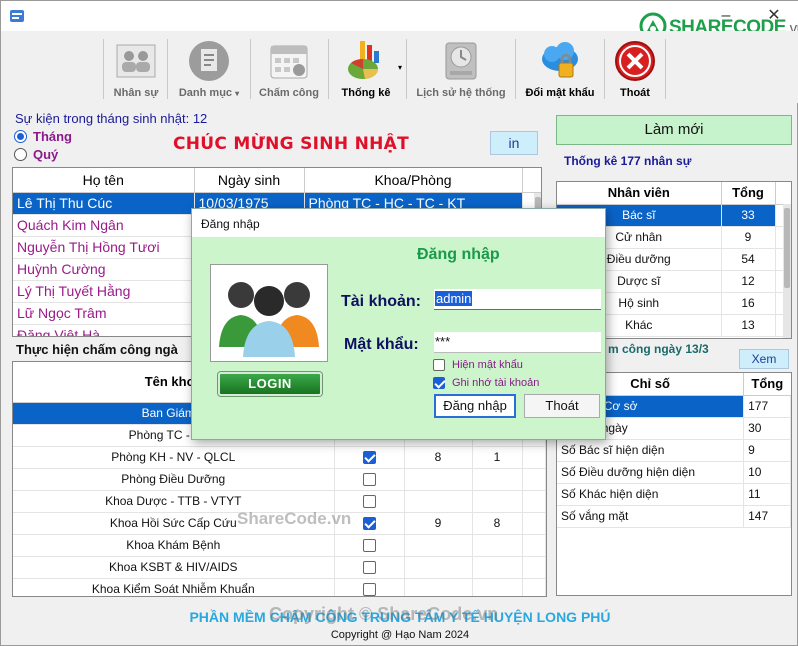  Describe the element at coordinates (279, 567) in the screenshot. I see `table-row: Khoa KSBT & HIV/AIDS` at that location.